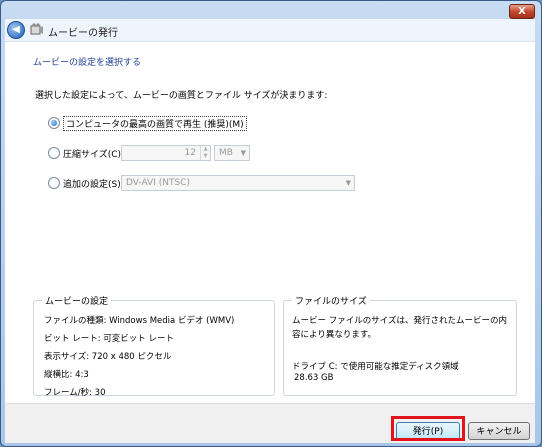  Describe the element at coordinates (166, 153) in the screenshot. I see `compressed-size-input: 12 ▲ ▼` at that location.